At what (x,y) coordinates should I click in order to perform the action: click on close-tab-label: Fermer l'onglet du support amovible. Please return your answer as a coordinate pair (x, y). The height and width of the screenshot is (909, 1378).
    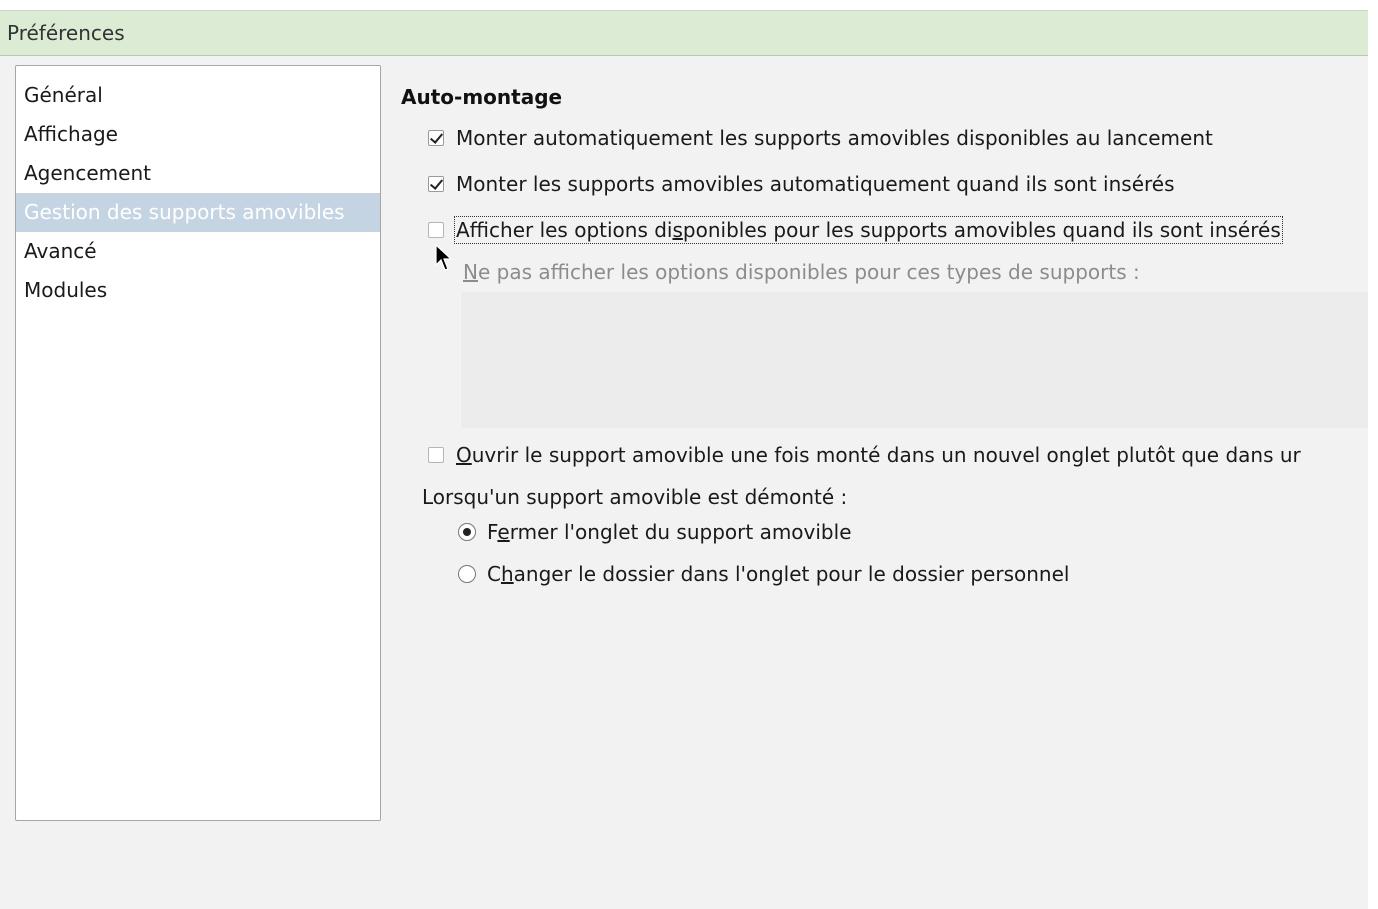
    Looking at the image, I should click on (669, 532).